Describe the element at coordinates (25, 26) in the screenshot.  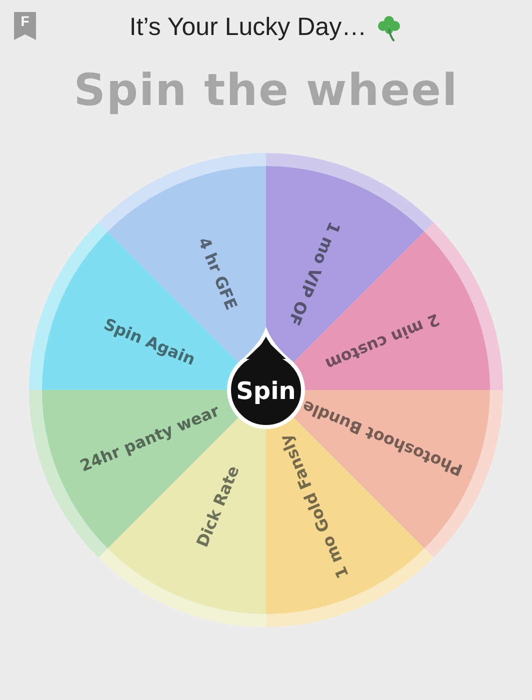
I see `bookmark-logo: F` at that location.